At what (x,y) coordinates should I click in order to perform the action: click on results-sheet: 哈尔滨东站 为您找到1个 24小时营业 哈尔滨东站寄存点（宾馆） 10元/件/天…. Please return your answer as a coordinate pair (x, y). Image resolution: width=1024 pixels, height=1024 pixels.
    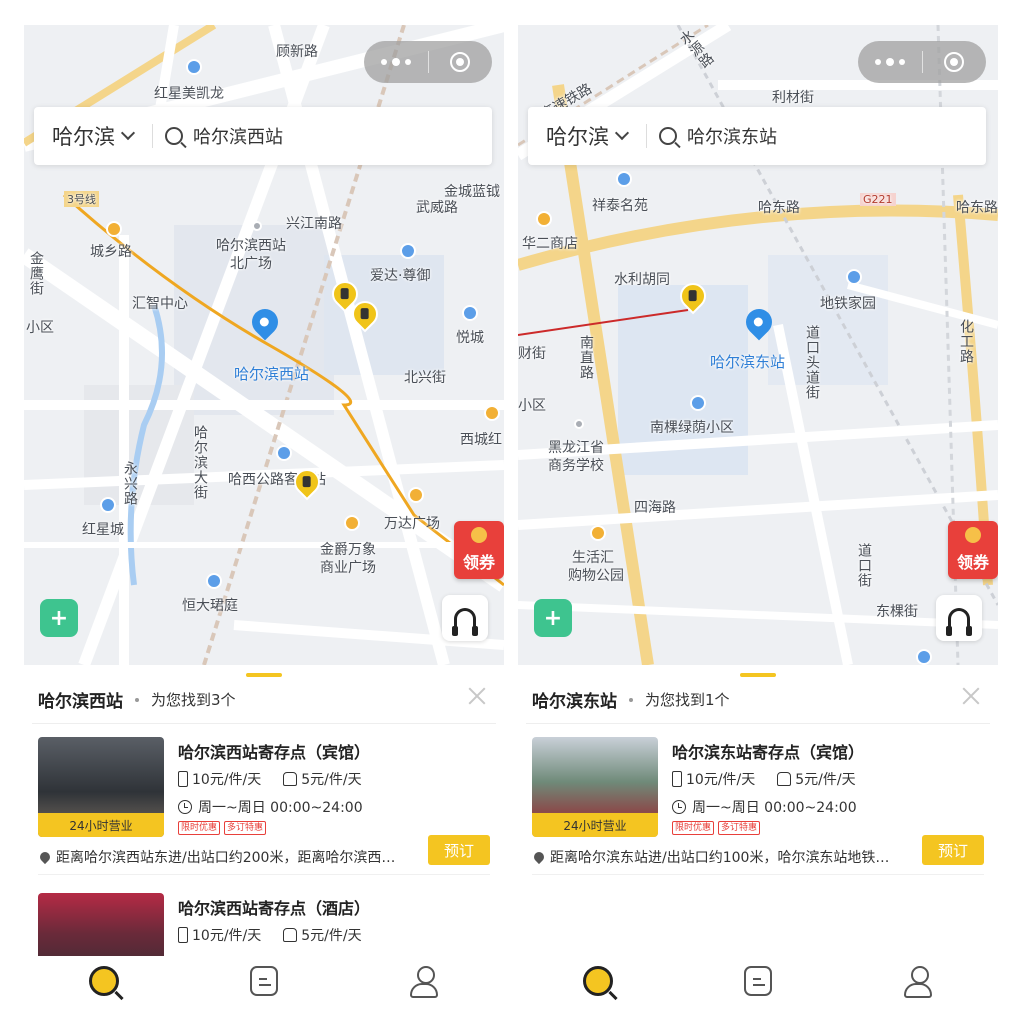
    Looking at the image, I should click on (758, 810).